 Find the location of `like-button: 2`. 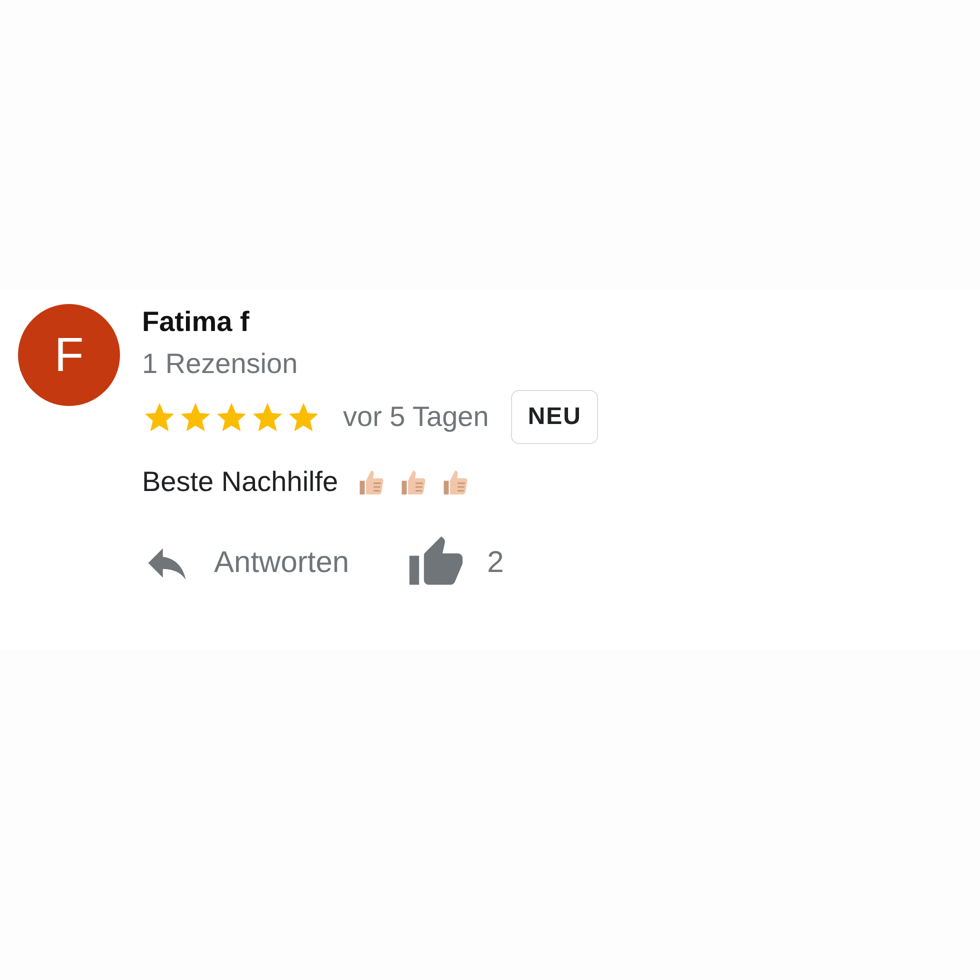

like-button: 2 is located at coordinates (455, 563).